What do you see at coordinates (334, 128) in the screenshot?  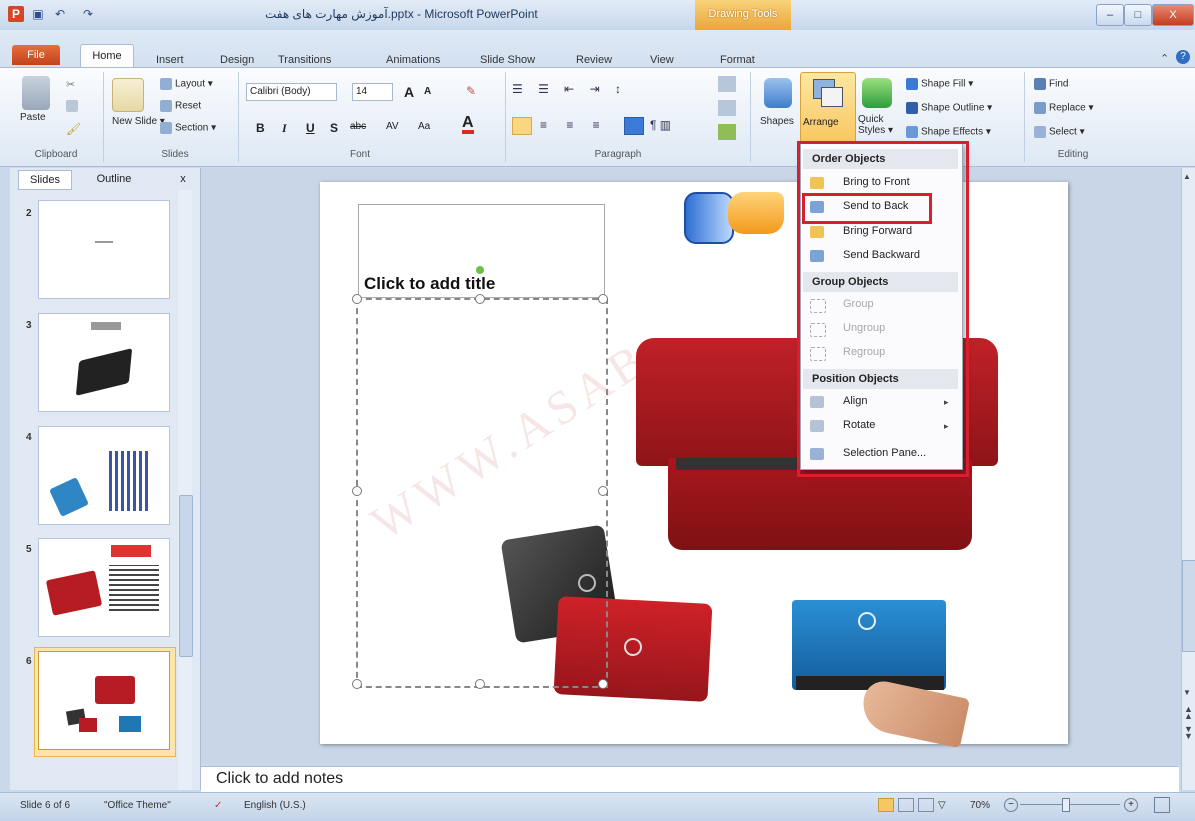 I see `shadow-button: S` at bounding box center [334, 128].